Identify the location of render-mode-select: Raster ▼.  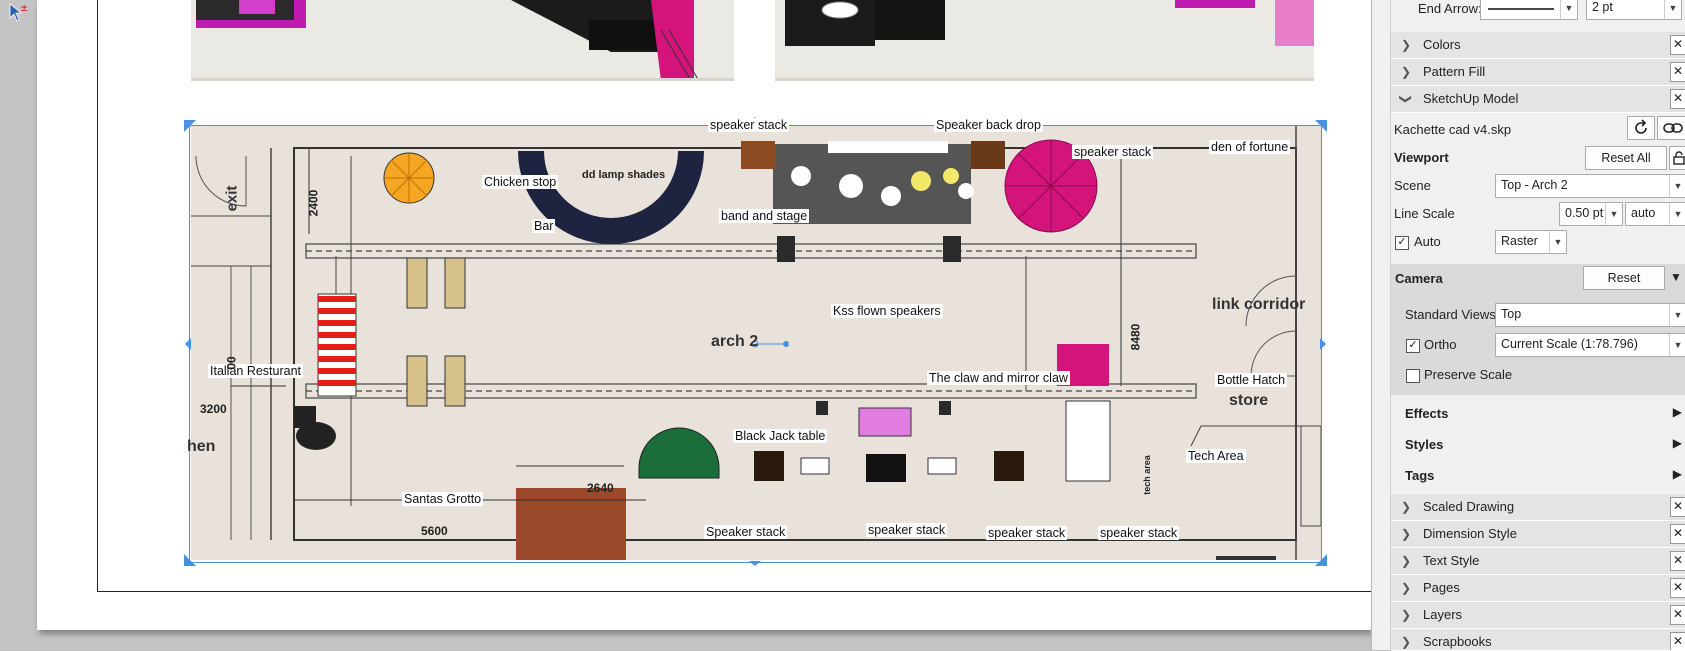
(1531, 242).